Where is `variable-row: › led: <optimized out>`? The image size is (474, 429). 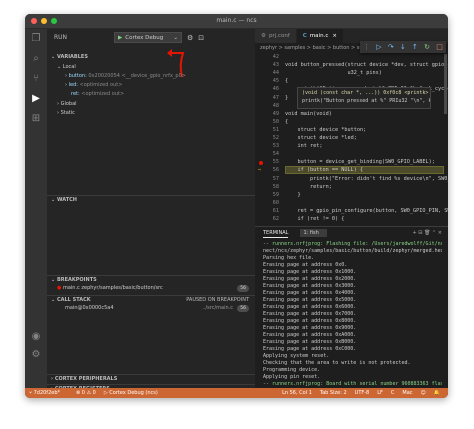
variable-row: › led: <optimized out> is located at coordinates (151, 85).